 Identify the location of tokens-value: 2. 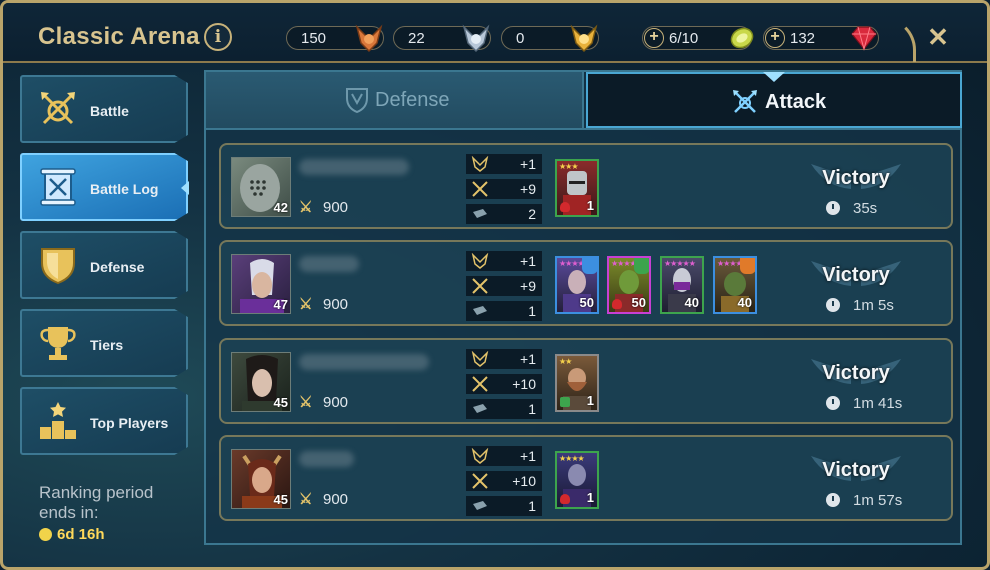
(532, 214).